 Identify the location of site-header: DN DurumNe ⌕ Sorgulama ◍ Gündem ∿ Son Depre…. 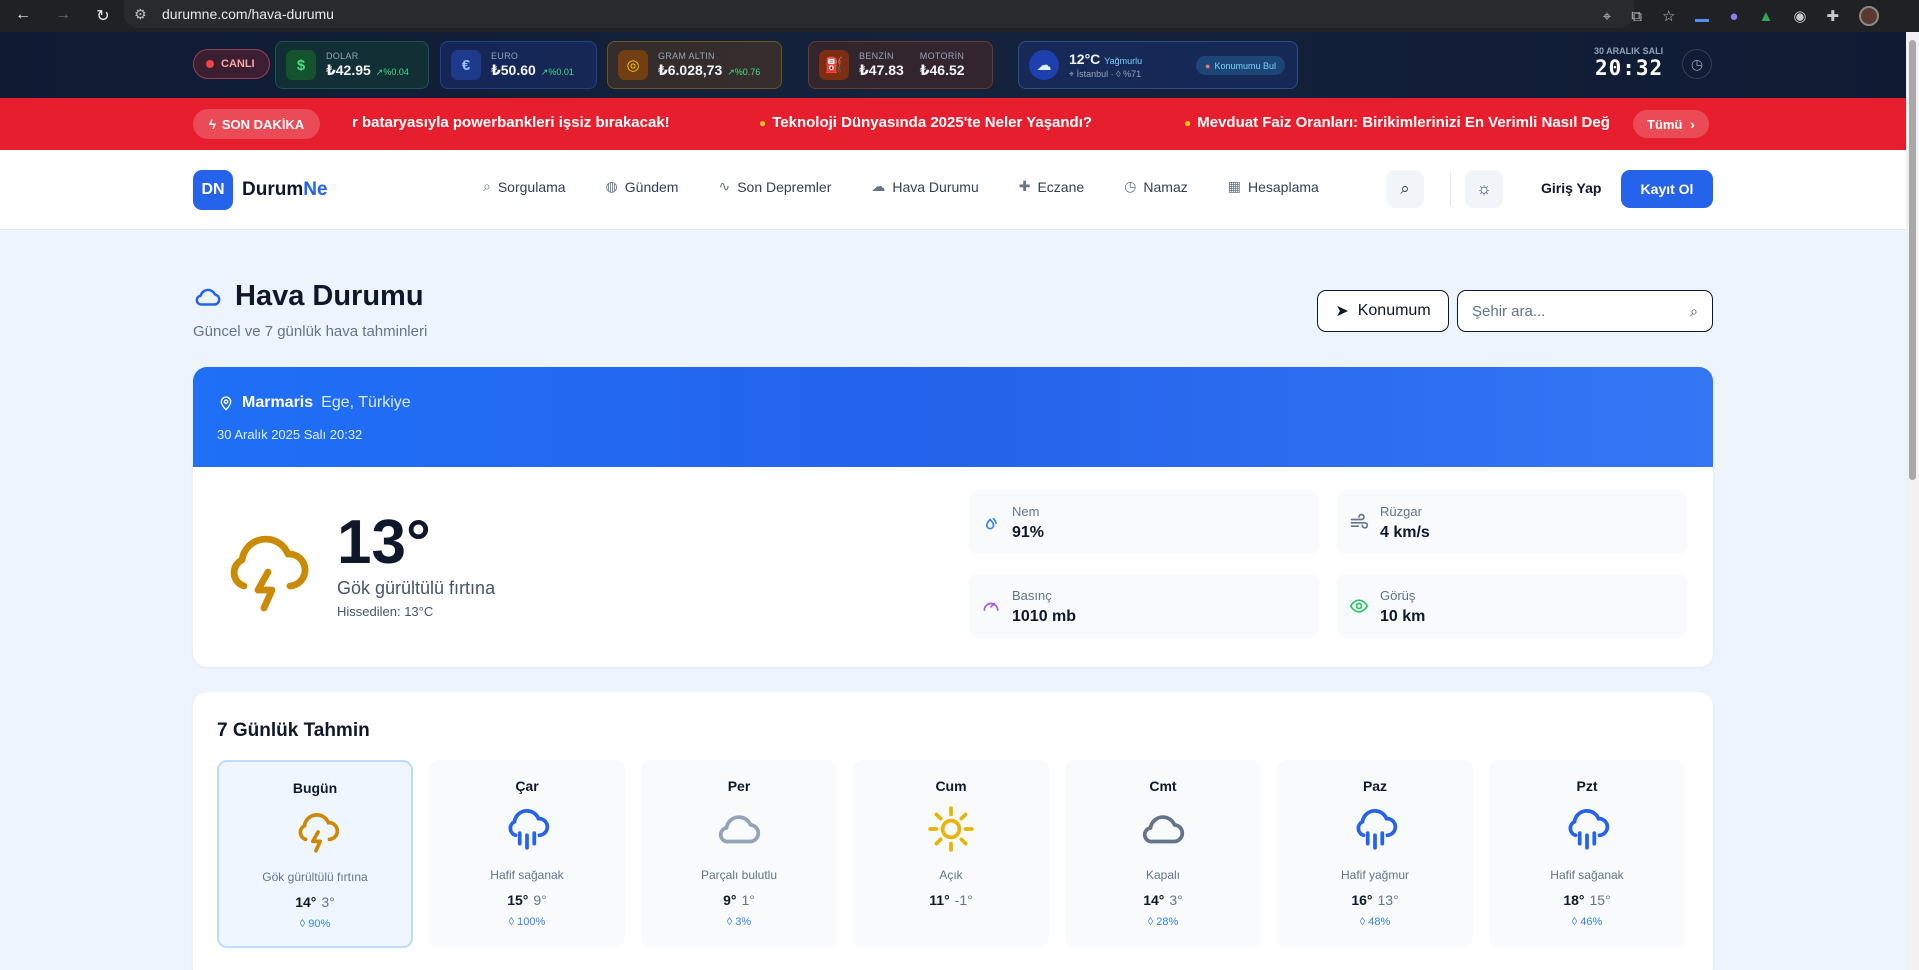
(953, 190).